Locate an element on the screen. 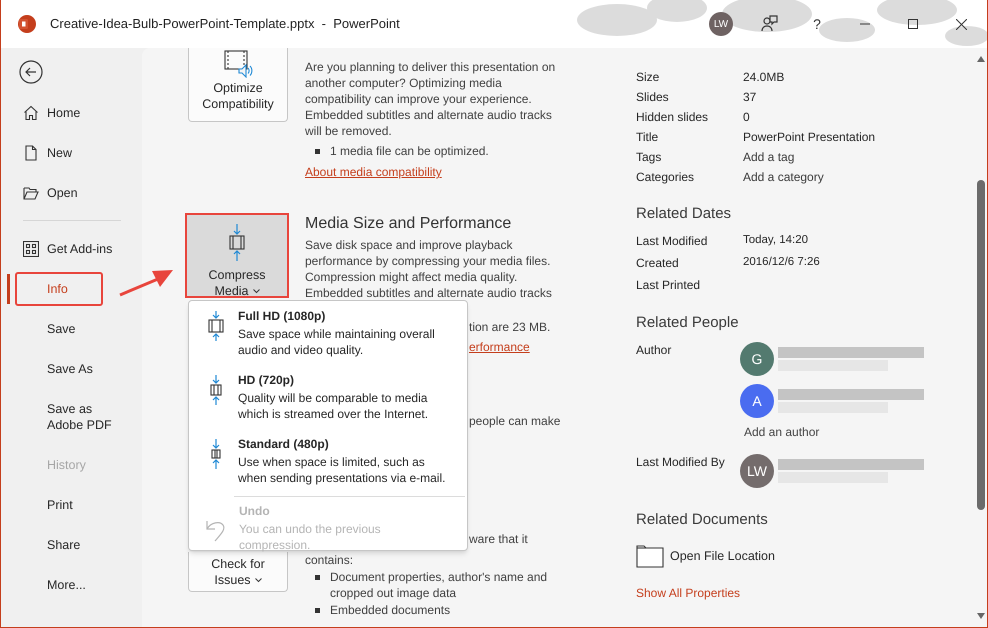  text-fragment: ware that it is located at coordinates (498, 539).